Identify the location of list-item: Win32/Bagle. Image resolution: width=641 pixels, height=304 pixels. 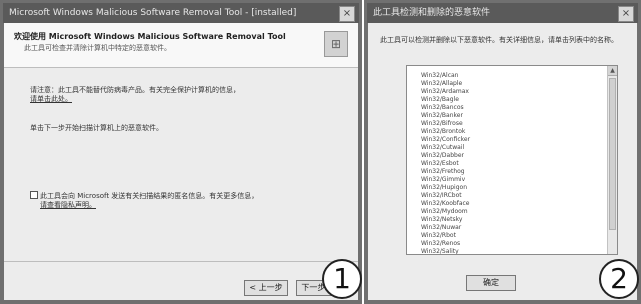
(512, 100).